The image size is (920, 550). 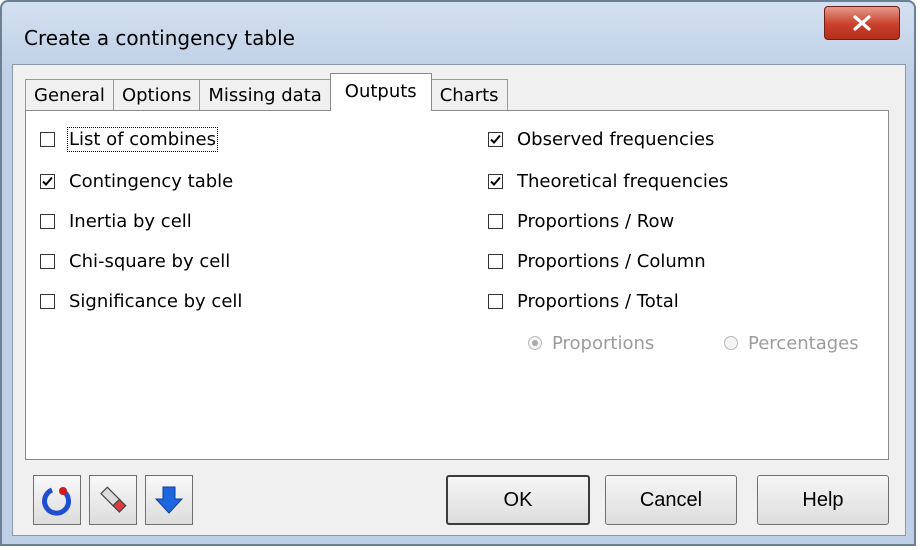 I want to click on dialog-button-bar: OK Cancel Help, so click(x=457, y=500).